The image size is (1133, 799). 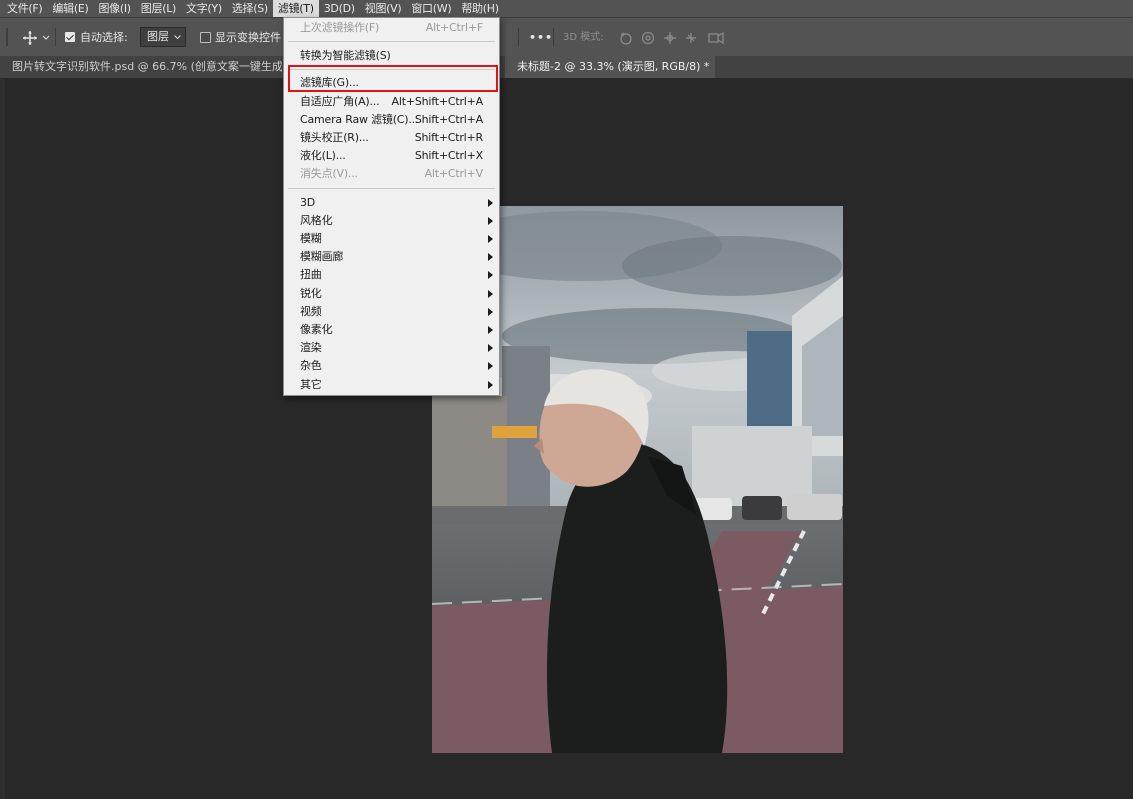 I want to click on 3d-mode-icons, so click(x=672, y=38).